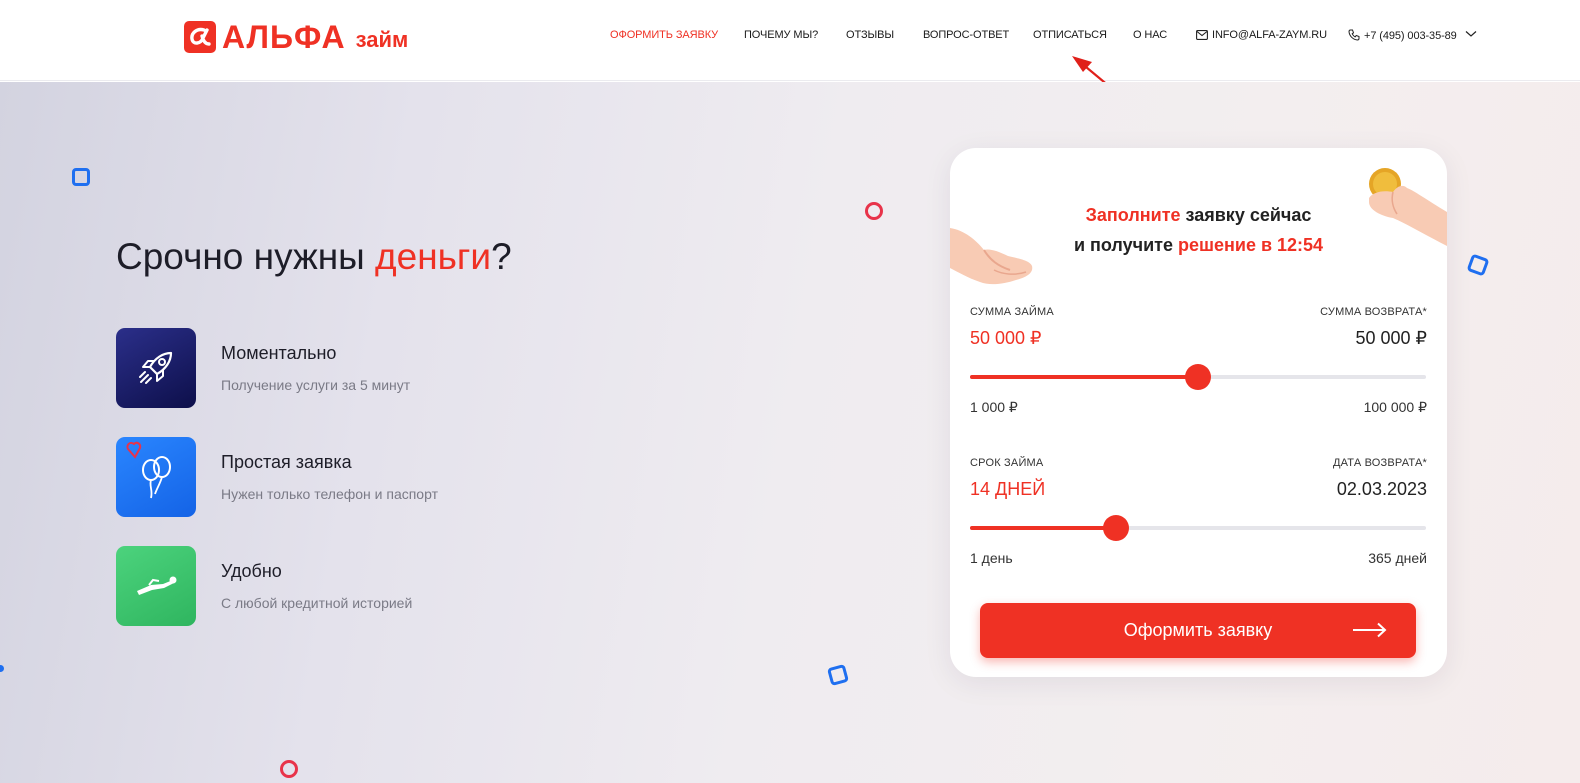  I want to click on brand-name: АЛЬФА, so click(284, 37).